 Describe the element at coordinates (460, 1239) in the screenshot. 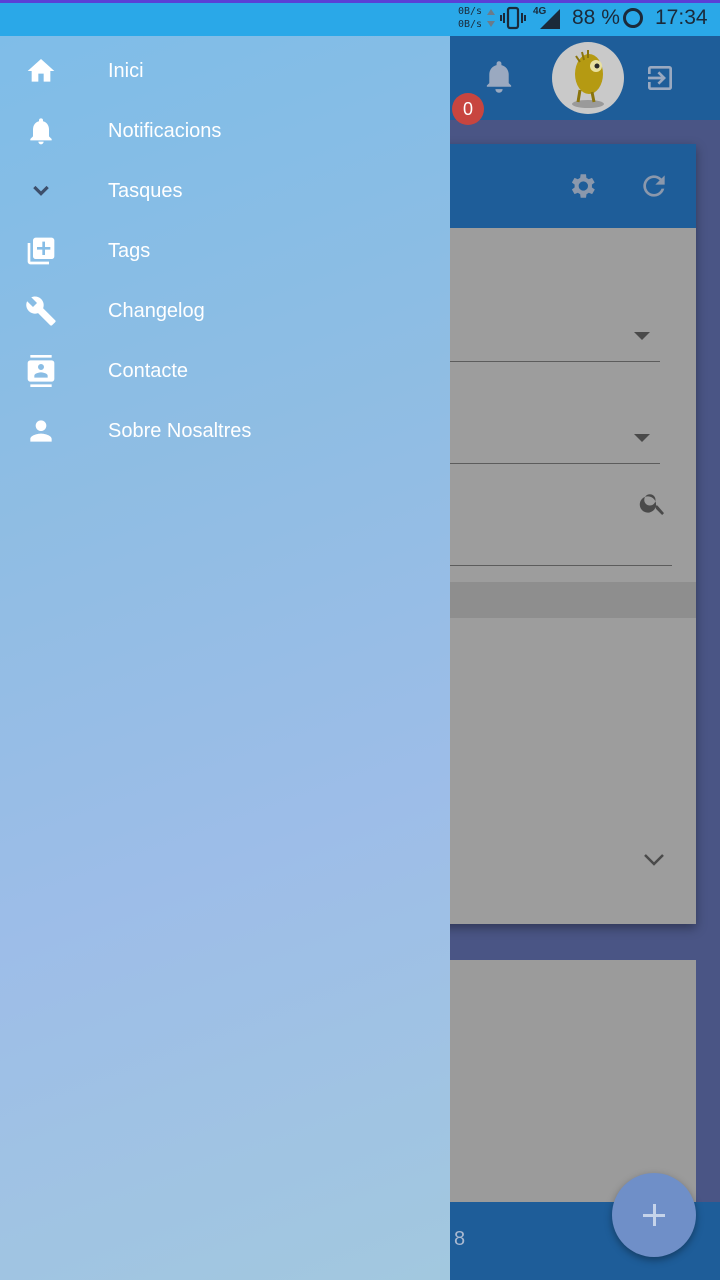

I see `bottom-bar-count: 8` at that location.